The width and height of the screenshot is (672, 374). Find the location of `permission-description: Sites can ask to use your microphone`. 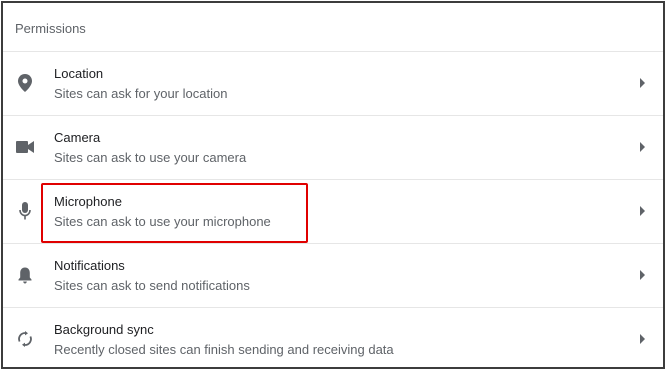

permission-description: Sites can ask to use your microphone is located at coordinates (162, 221).